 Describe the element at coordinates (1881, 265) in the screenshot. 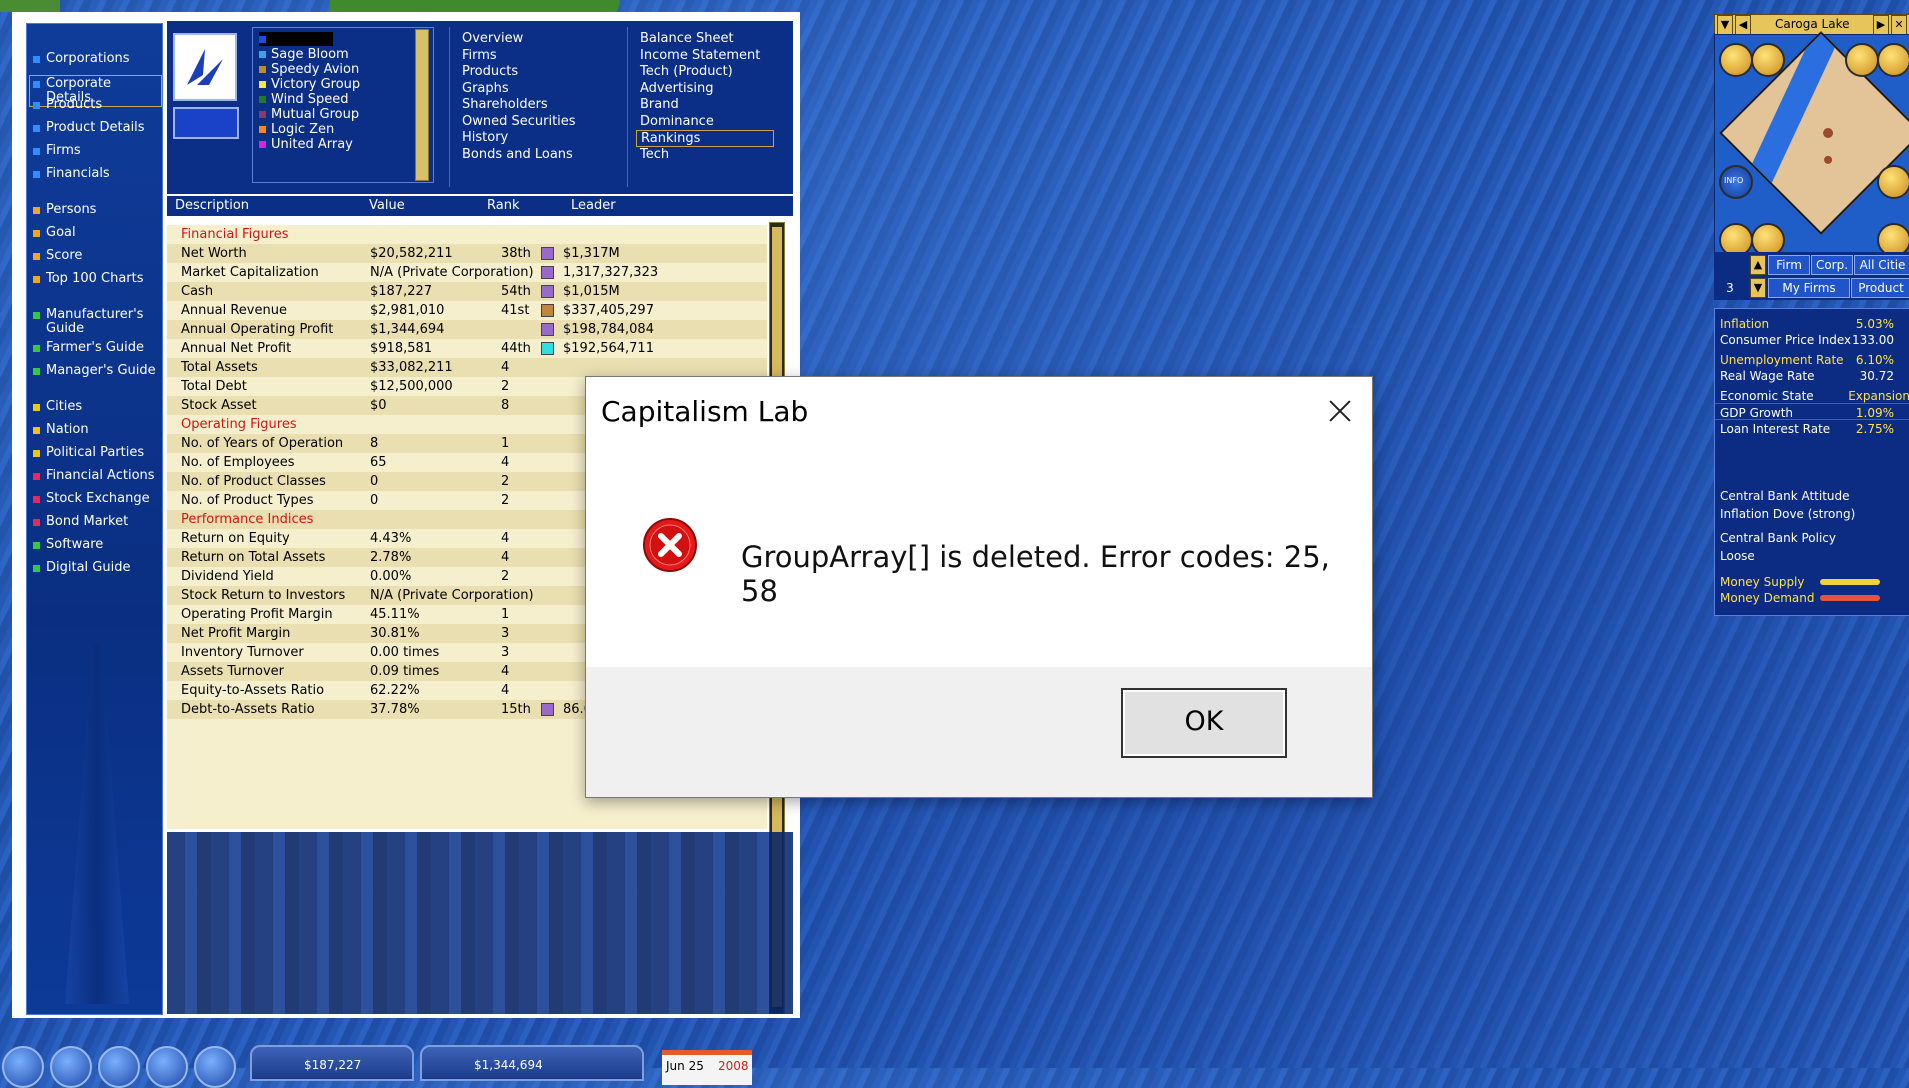

I see `all-cities-button: All Citie` at that location.